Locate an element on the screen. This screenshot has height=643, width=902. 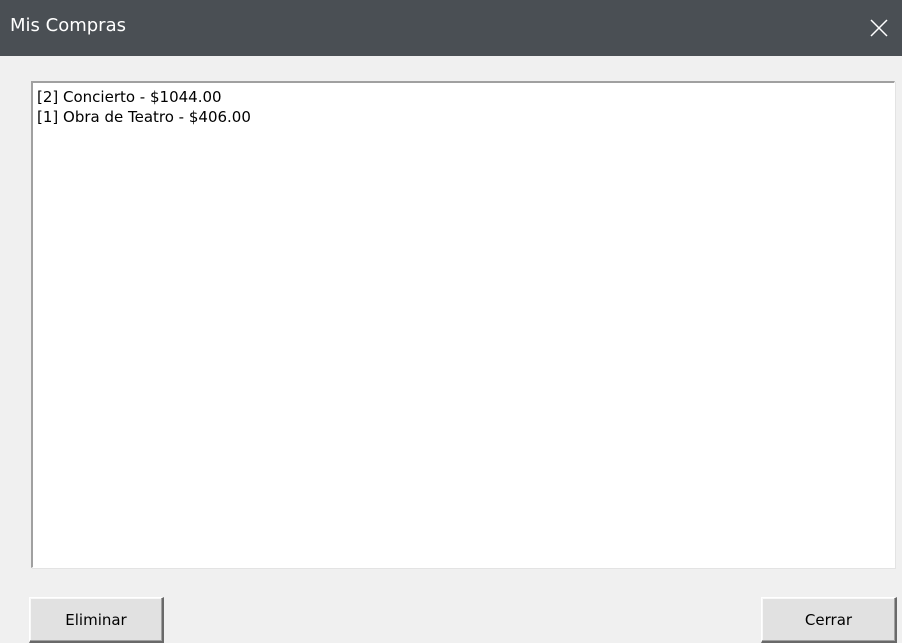
list-item-purchase-2: [2] Concierto - $1044.00 is located at coordinates (463, 97).